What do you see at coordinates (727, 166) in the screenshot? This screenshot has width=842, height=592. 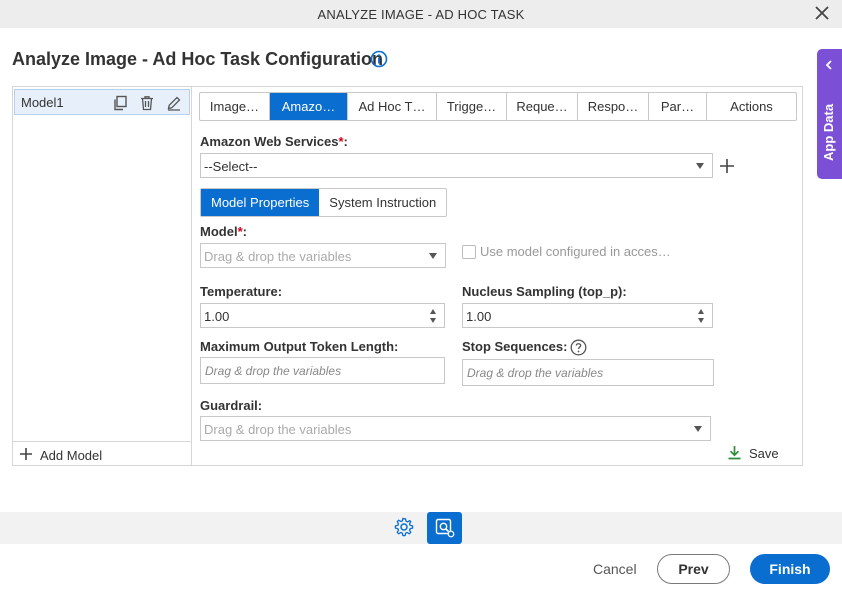 I see `add-aws-connection-icon` at bounding box center [727, 166].